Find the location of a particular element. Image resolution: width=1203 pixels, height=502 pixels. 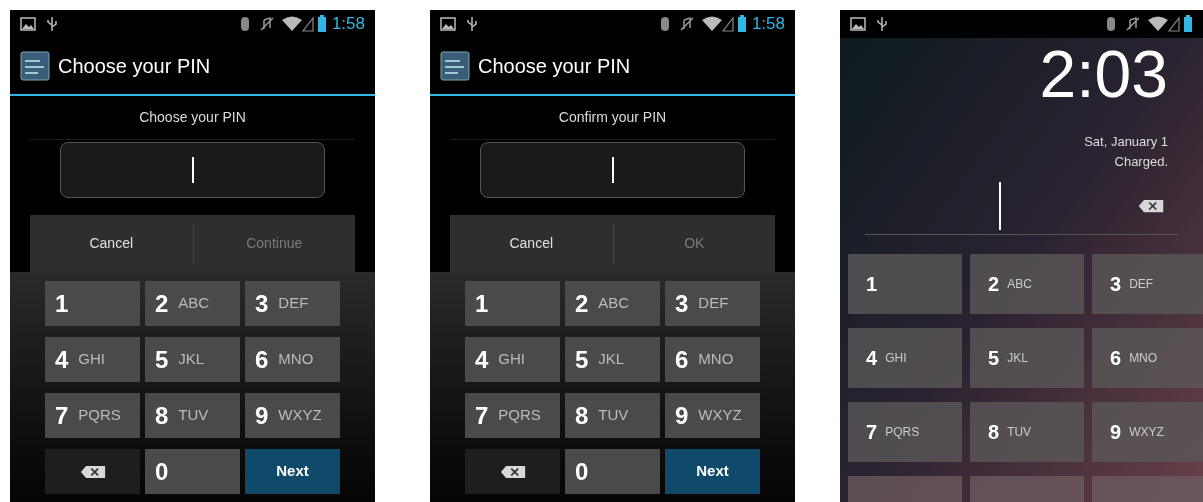

charging-status: Charged. is located at coordinates (1141, 161).